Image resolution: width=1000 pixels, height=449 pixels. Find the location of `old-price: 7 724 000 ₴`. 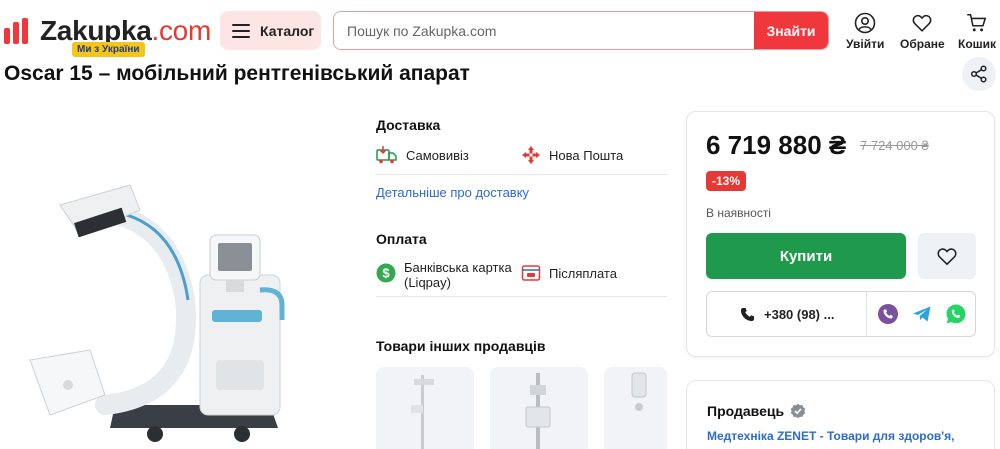

old-price: 7 724 000 ₴ is located at coordinates (894, 145).